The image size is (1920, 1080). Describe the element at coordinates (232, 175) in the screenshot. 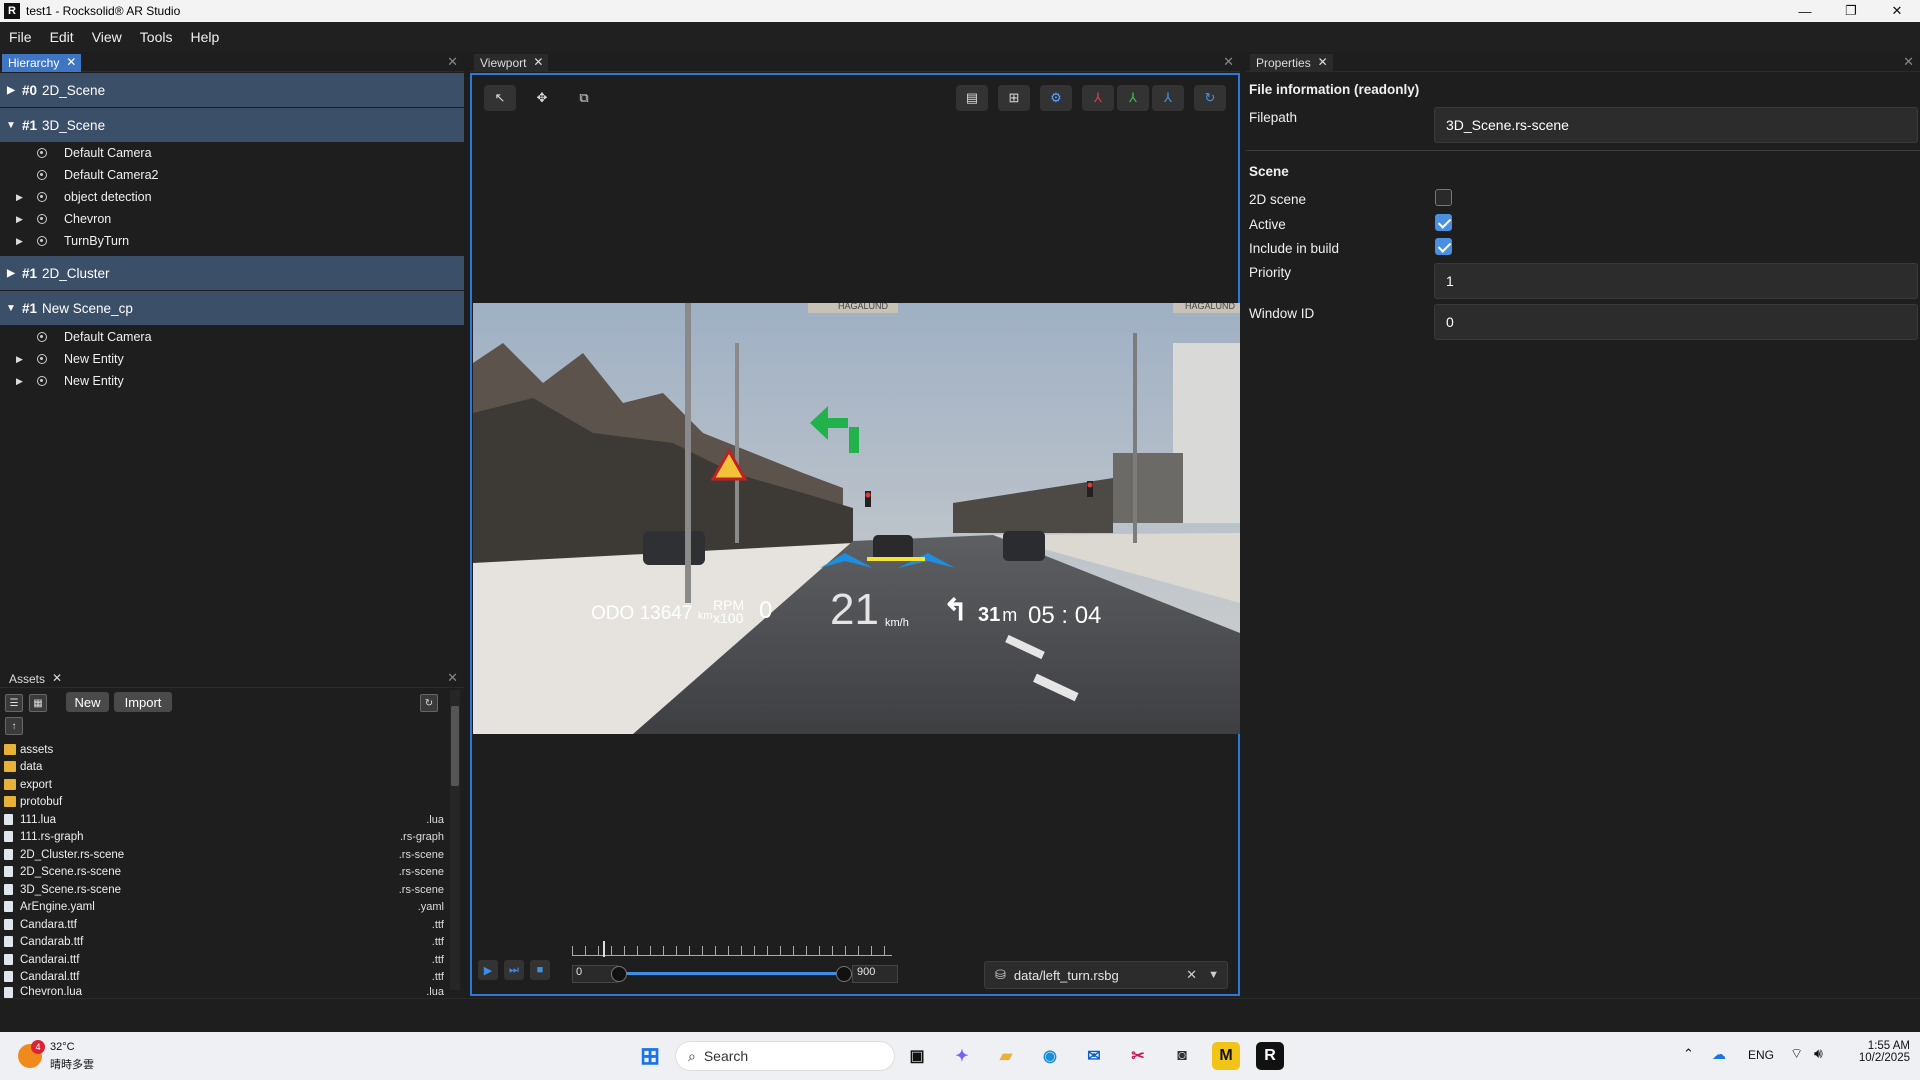

I see `entity-row: Default Camera2` at that location.